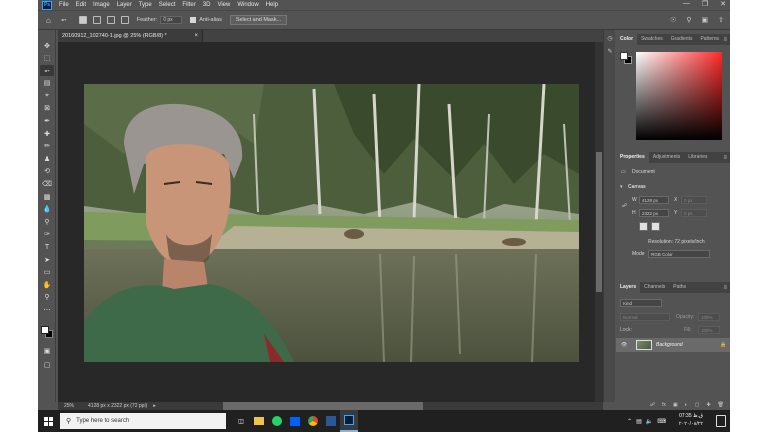 The width and height of the screenshot is (768, 432). Describe the element at coordinates (688, 20) in the screenshot. I see `search-icon: ⚲` at that location.